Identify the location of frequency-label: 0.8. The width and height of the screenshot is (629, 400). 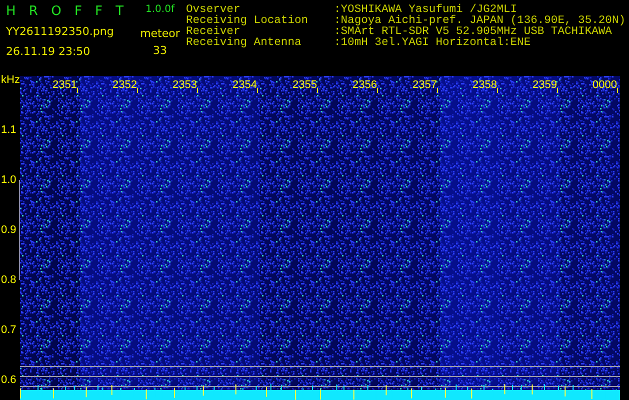
(8, 280).